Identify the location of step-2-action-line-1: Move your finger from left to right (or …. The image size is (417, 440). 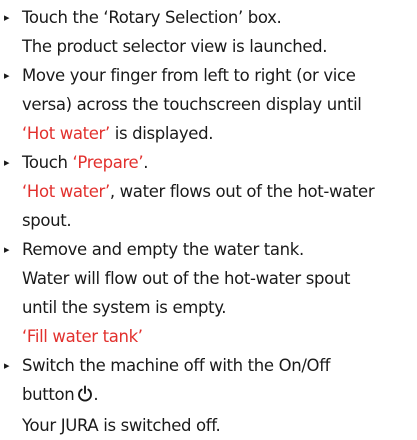
(189, 75).